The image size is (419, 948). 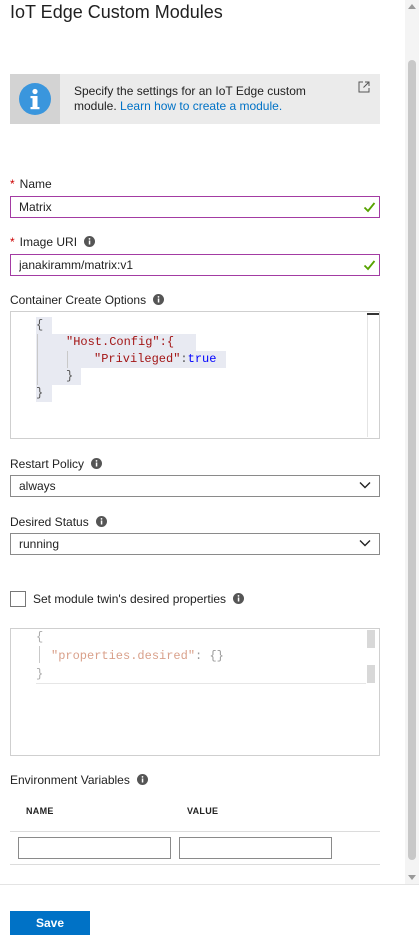 I want to click on scroll-thumb, so click(x=412, y=460).